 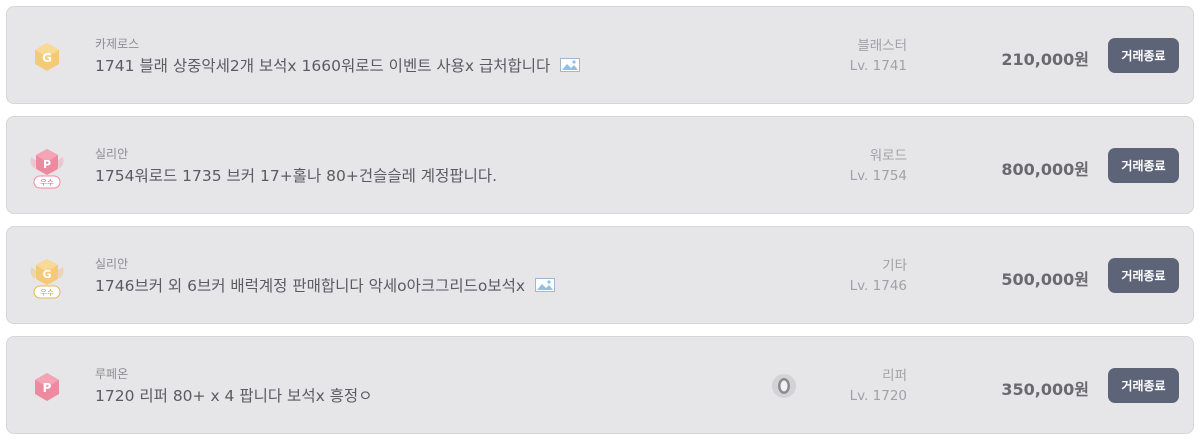 I want to click on listing-title: 1746브커 외 6브커 배럭계정 판매합니다 악세o아크그리드o보석x, so click(x=325, y=285).